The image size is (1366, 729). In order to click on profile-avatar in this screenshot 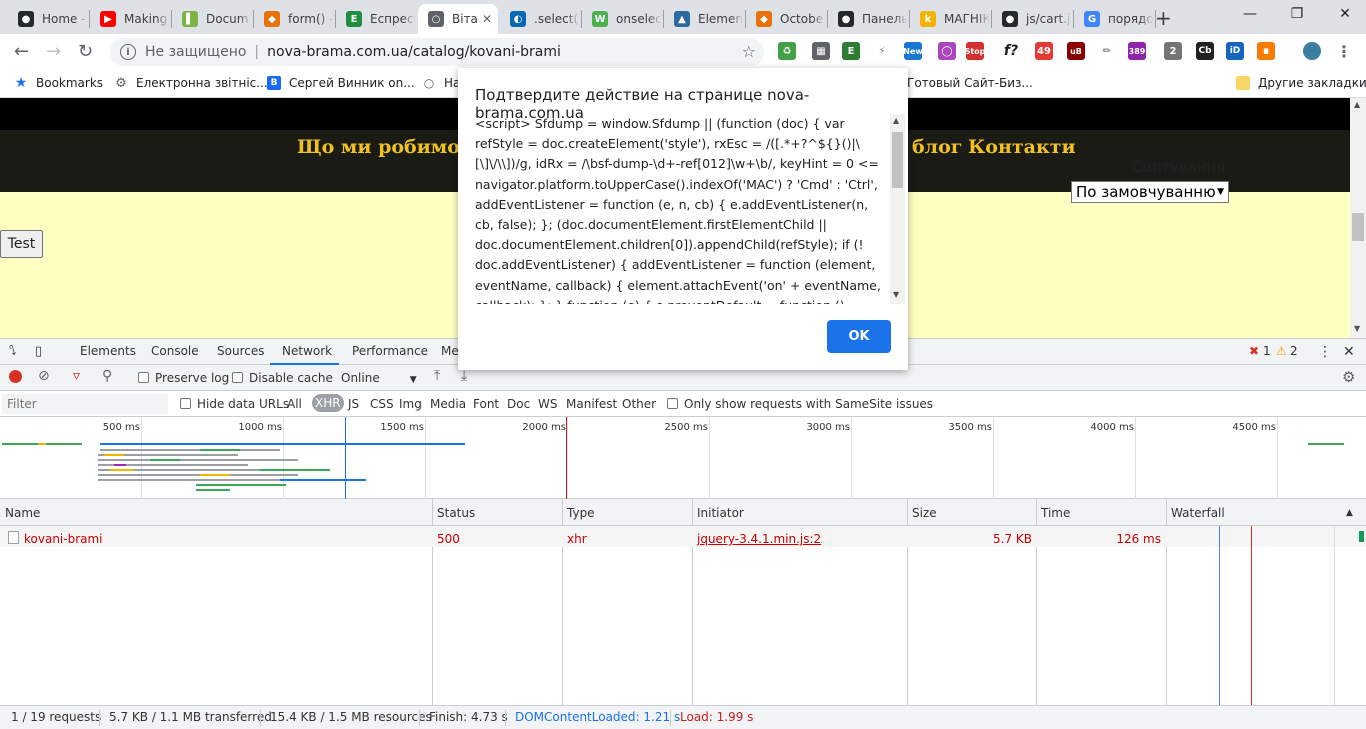, I will do `click(1312, 51)`.